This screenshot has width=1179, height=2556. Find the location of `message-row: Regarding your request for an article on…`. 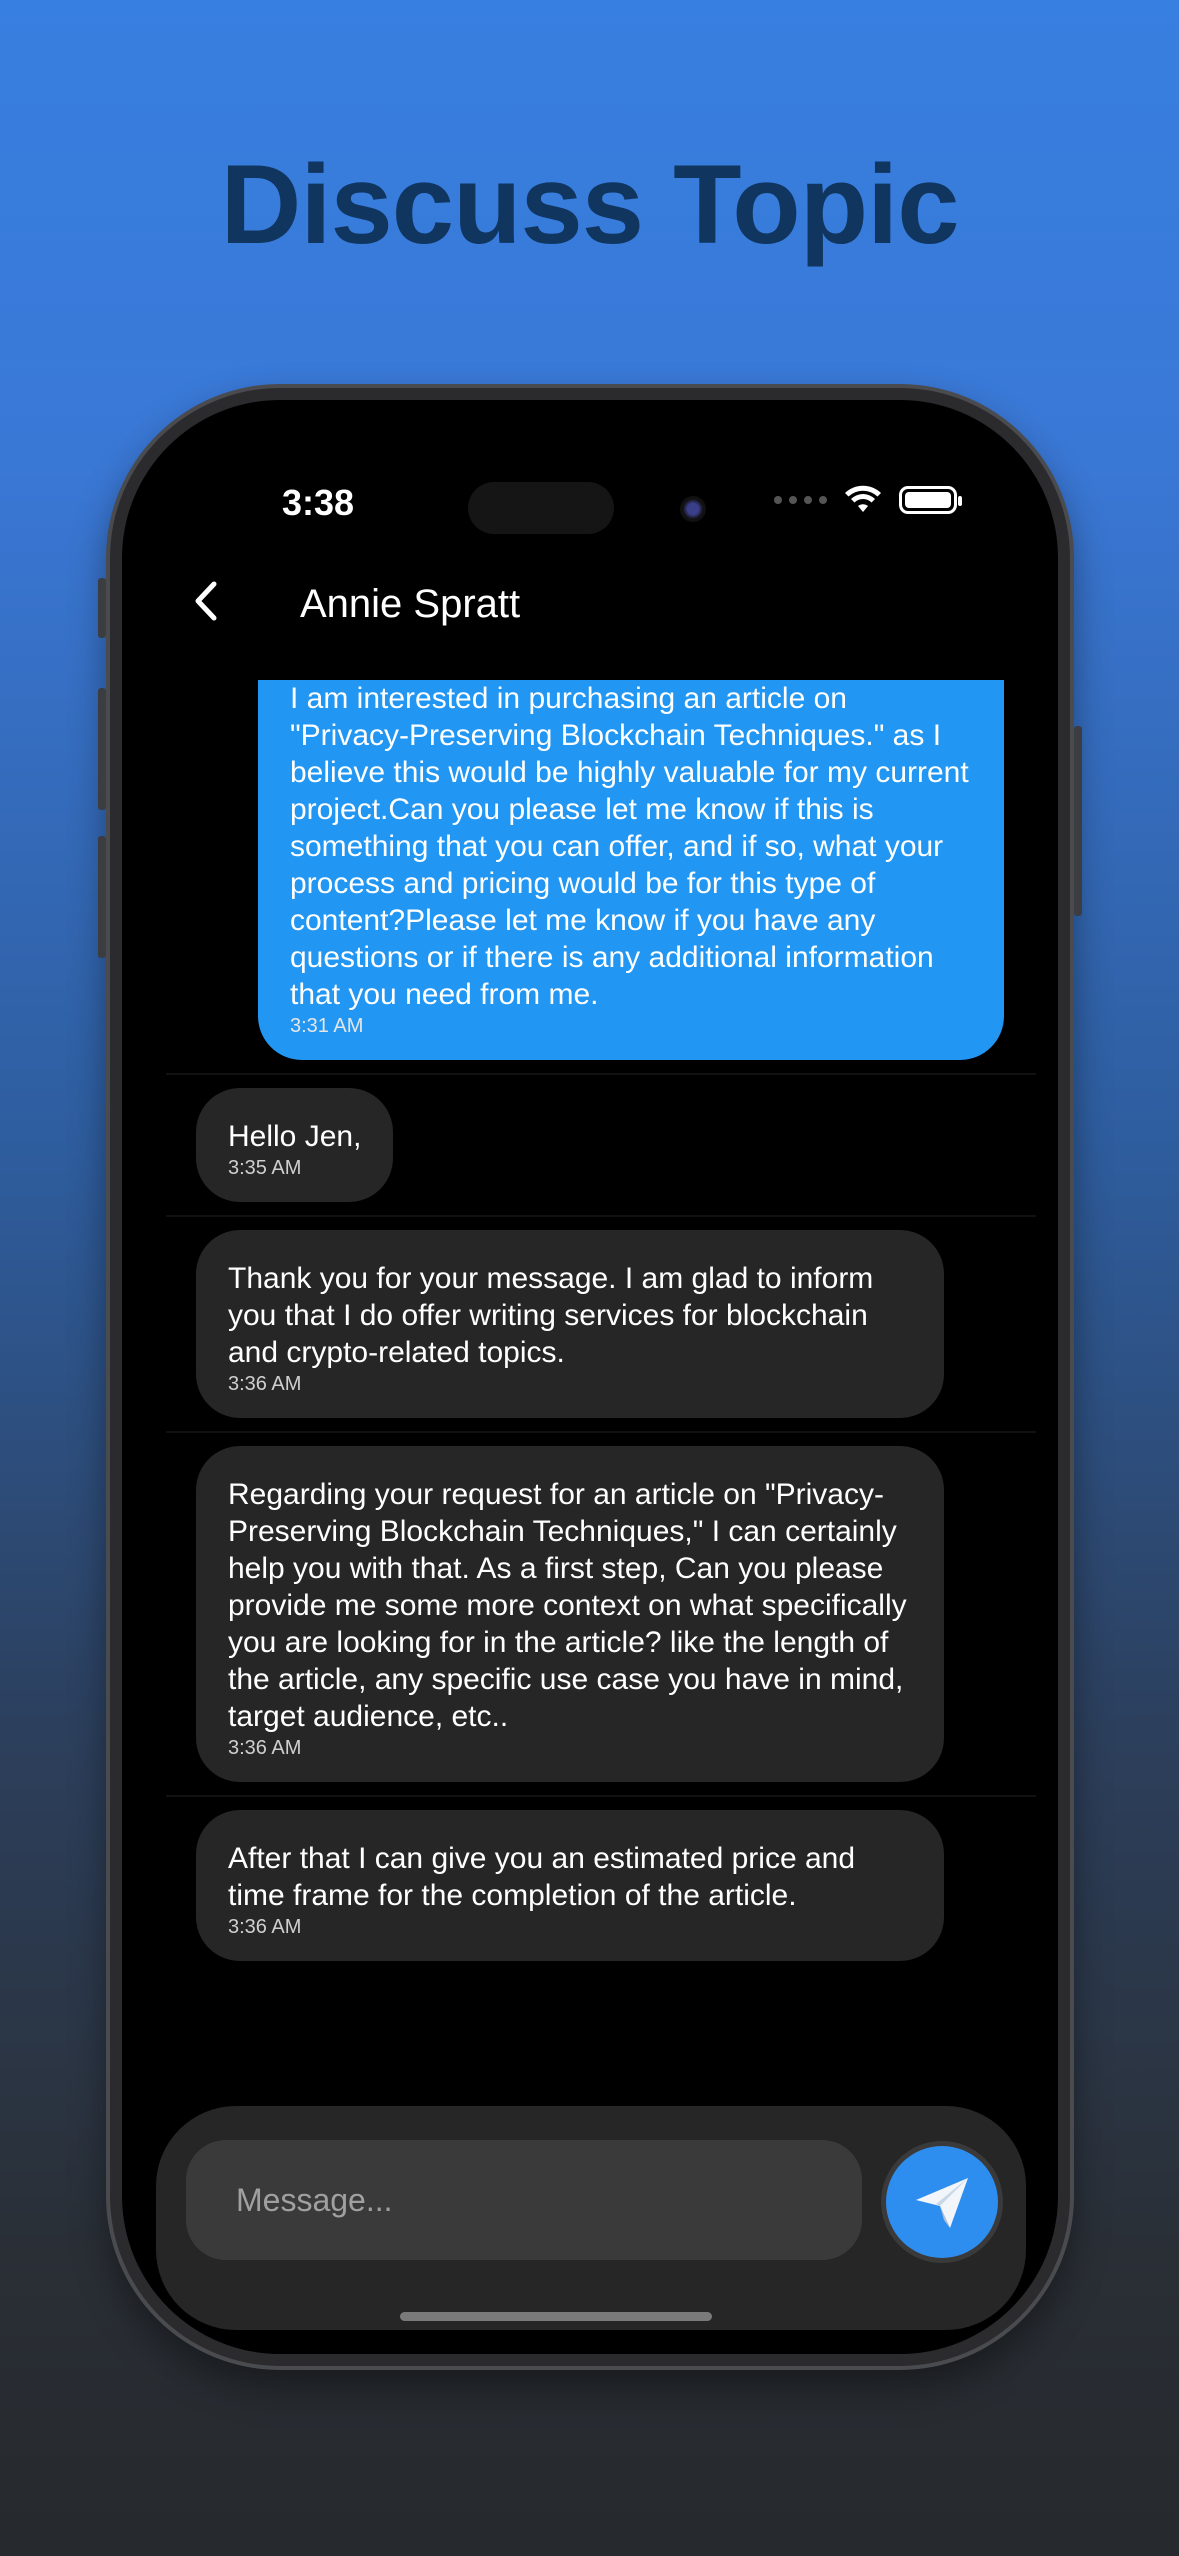

message-row: Regarding your request for an article on… is located at coordinates (601, 1615).